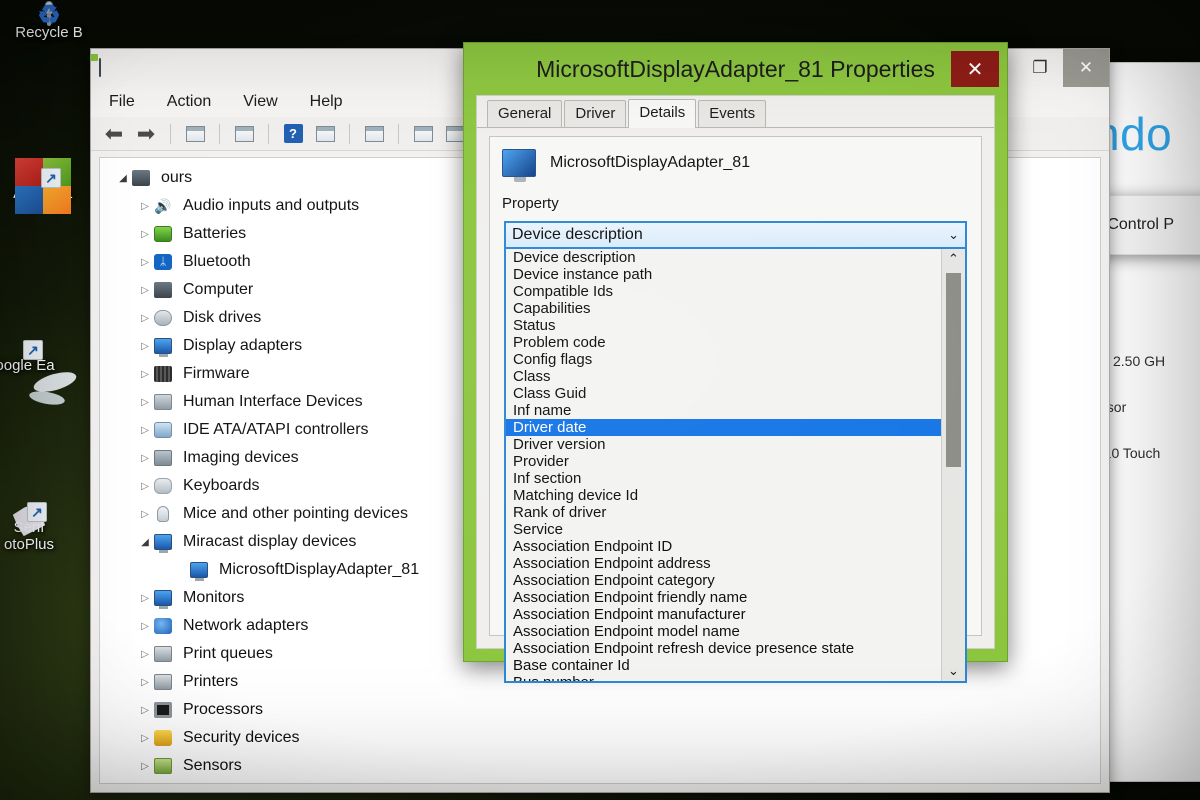 The image size is (1200, 800). I want to click on scroll-down-arrow-icon: ⌄, so click(953, 671).